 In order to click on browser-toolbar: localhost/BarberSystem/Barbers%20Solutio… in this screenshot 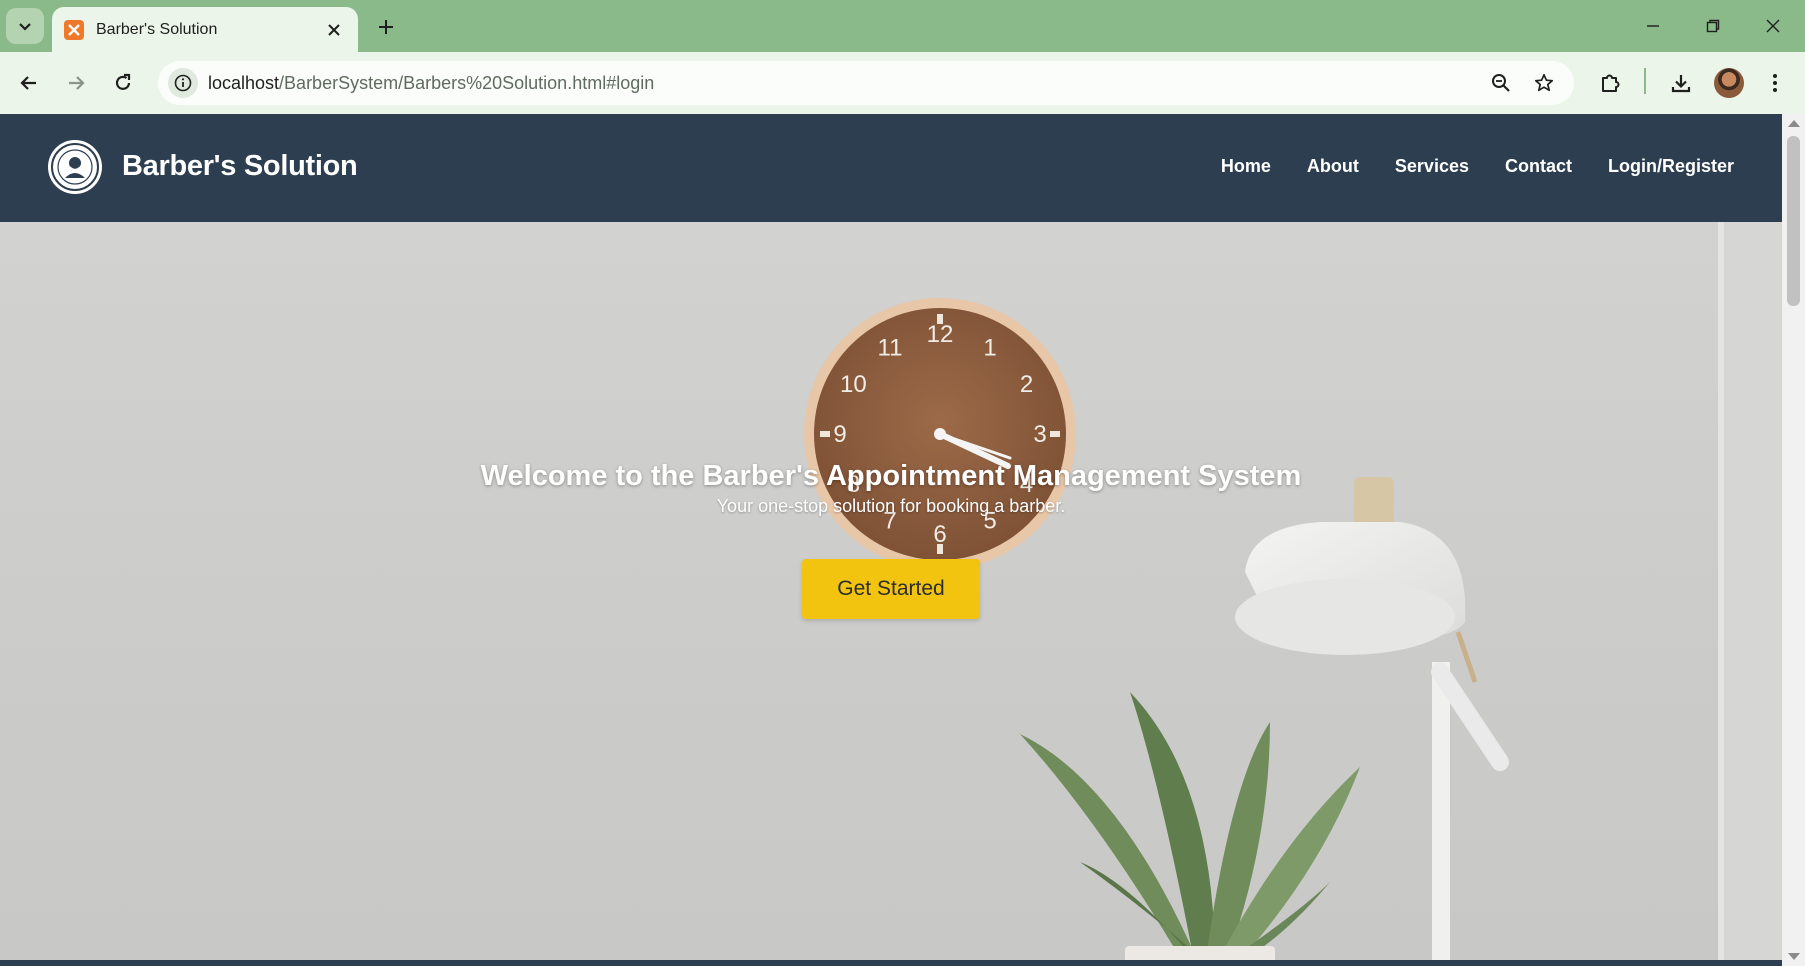, I will do `click(902, 83)`.